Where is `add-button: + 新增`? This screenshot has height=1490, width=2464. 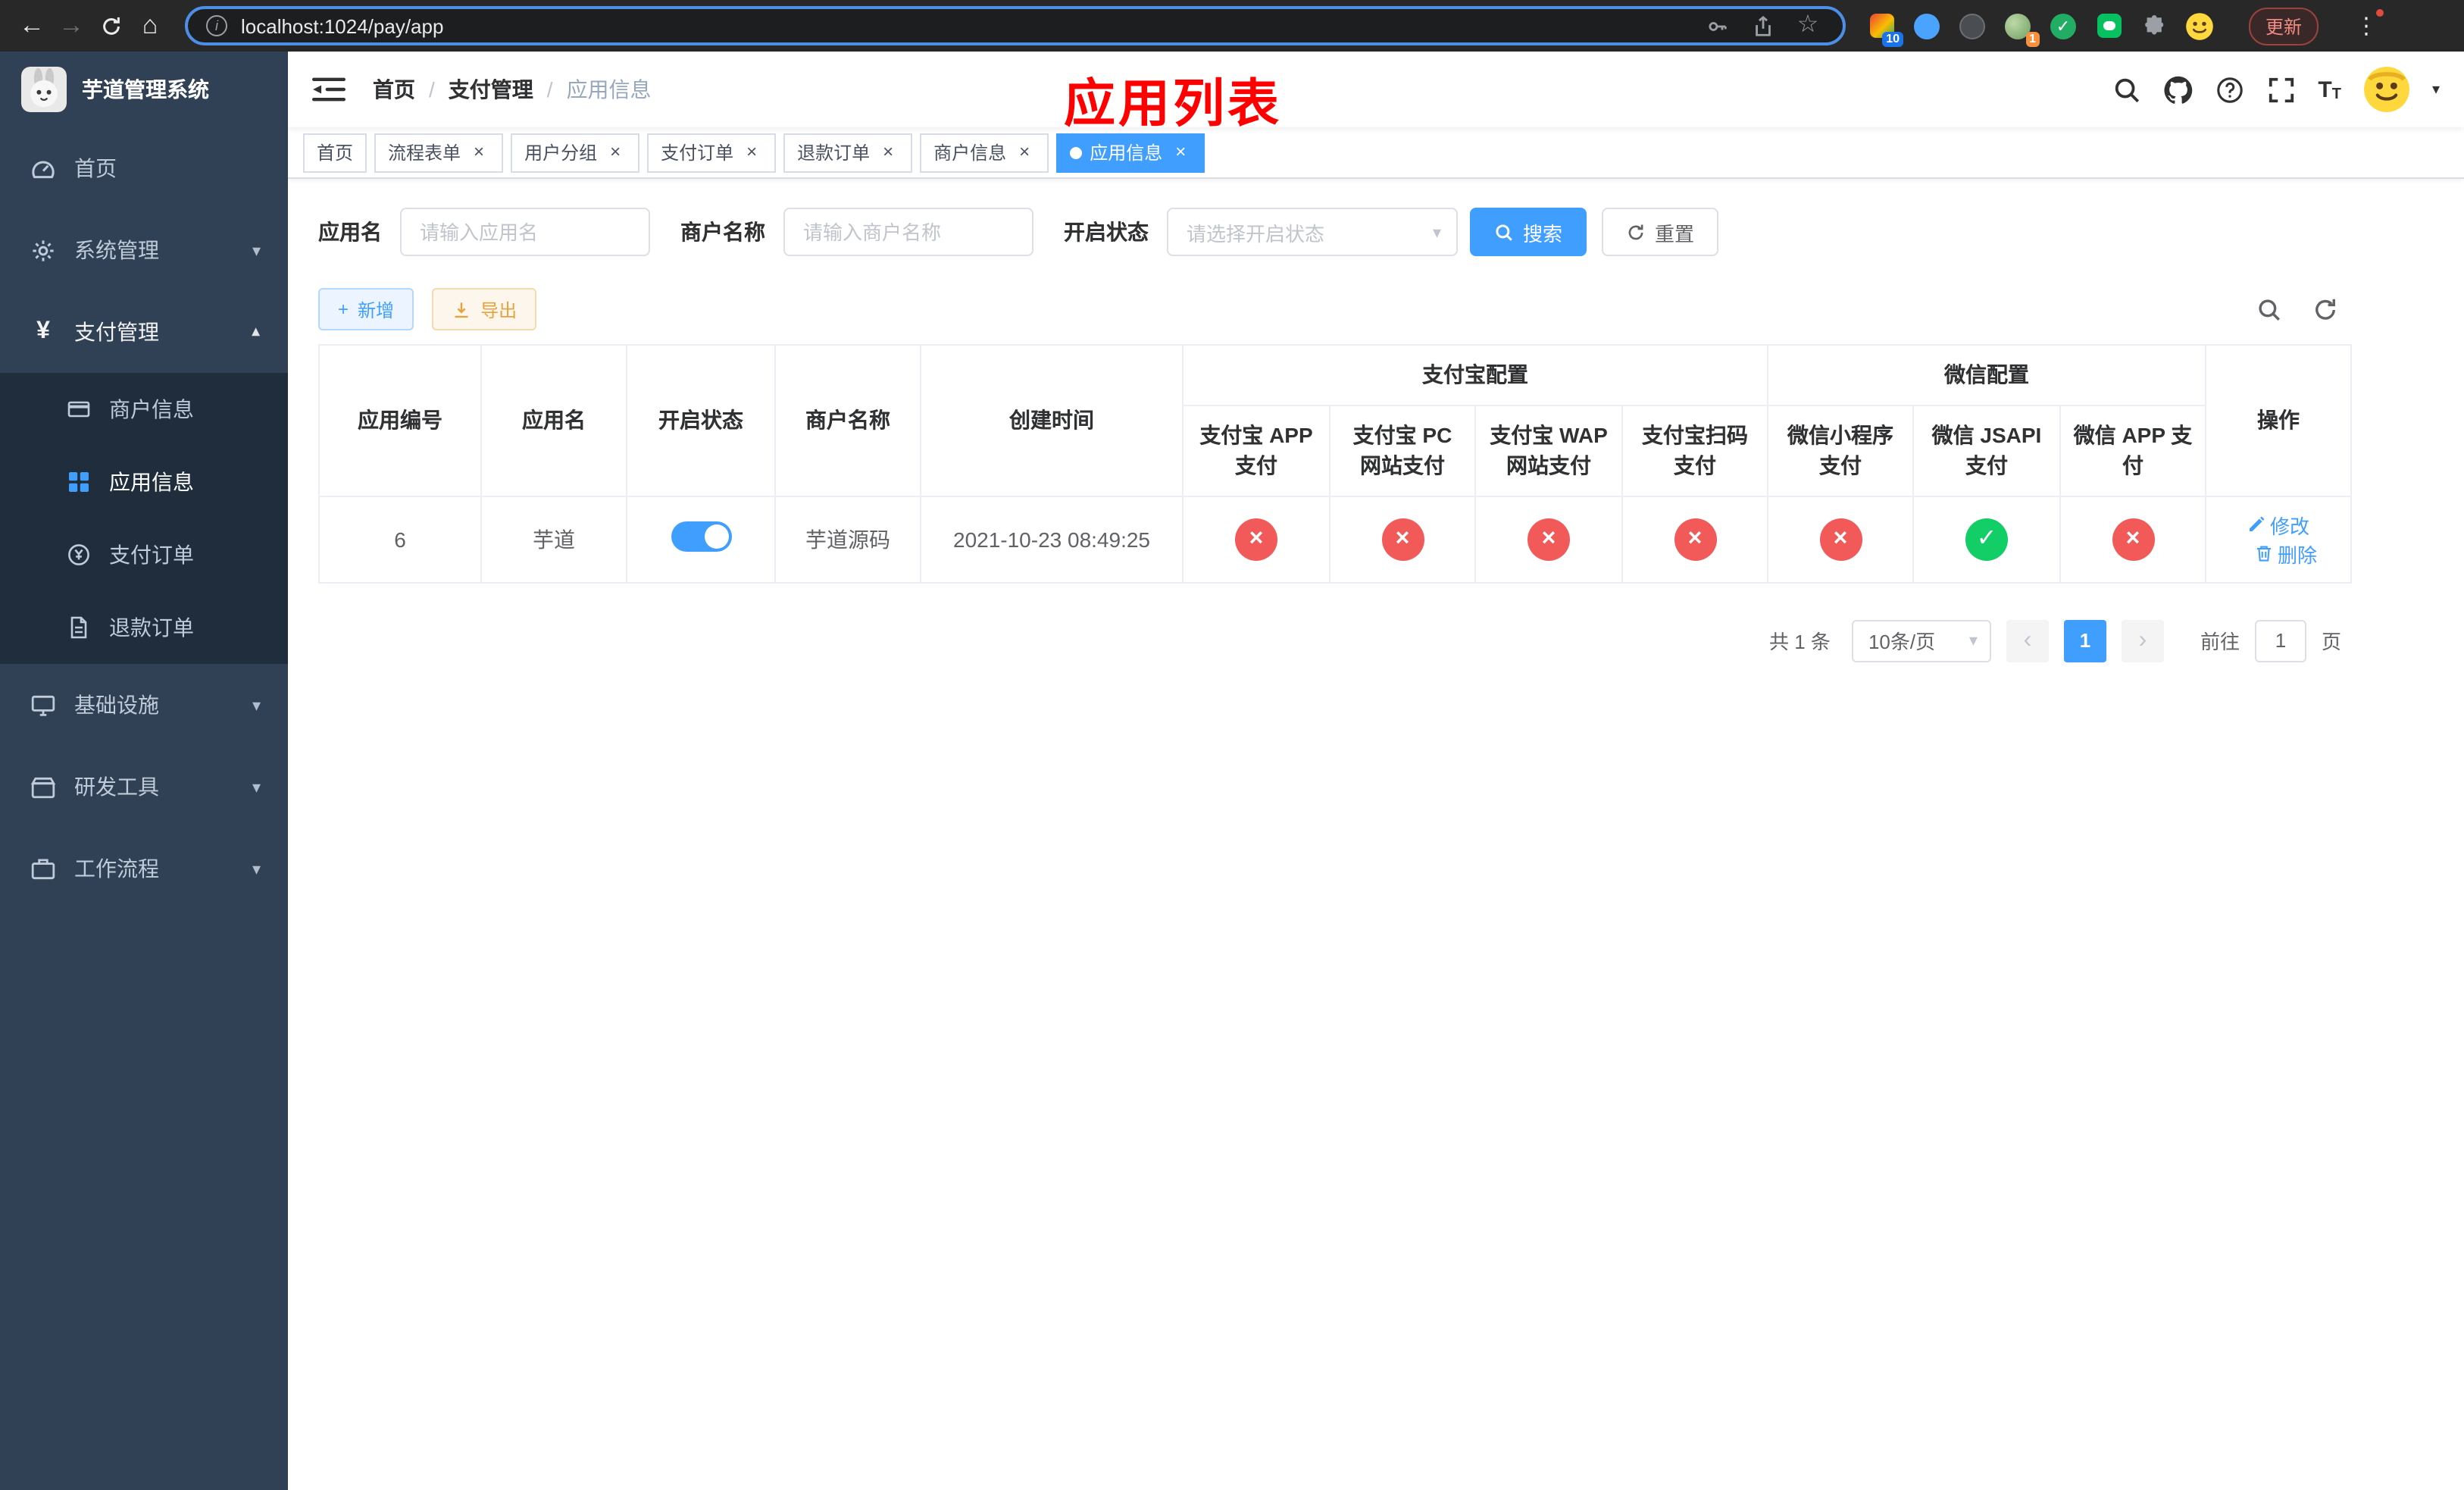
add-button: + 新增 is located at coordinates (366, 309).